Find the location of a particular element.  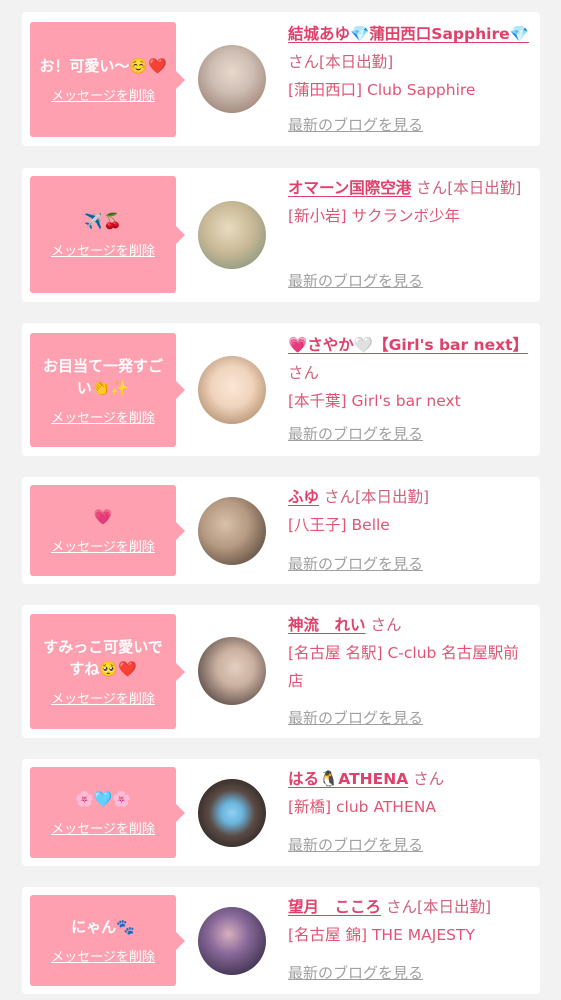

user-info: 神流 れい さん [名古屋 名駅] C-club 名古屋駅前店 is located at coordinates (410, 653).